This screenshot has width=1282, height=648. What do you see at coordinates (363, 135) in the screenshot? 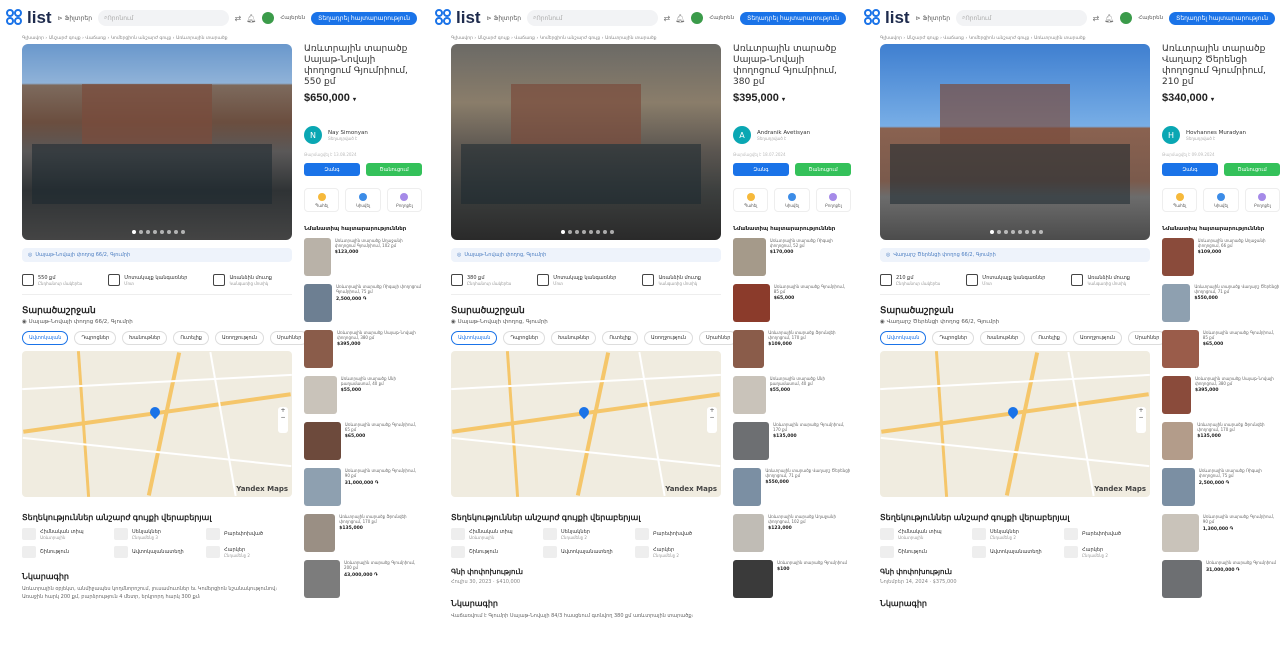
I see `seller-card: N Nay Simonyan Տեղադրված է` at bounding box center [363, 135].